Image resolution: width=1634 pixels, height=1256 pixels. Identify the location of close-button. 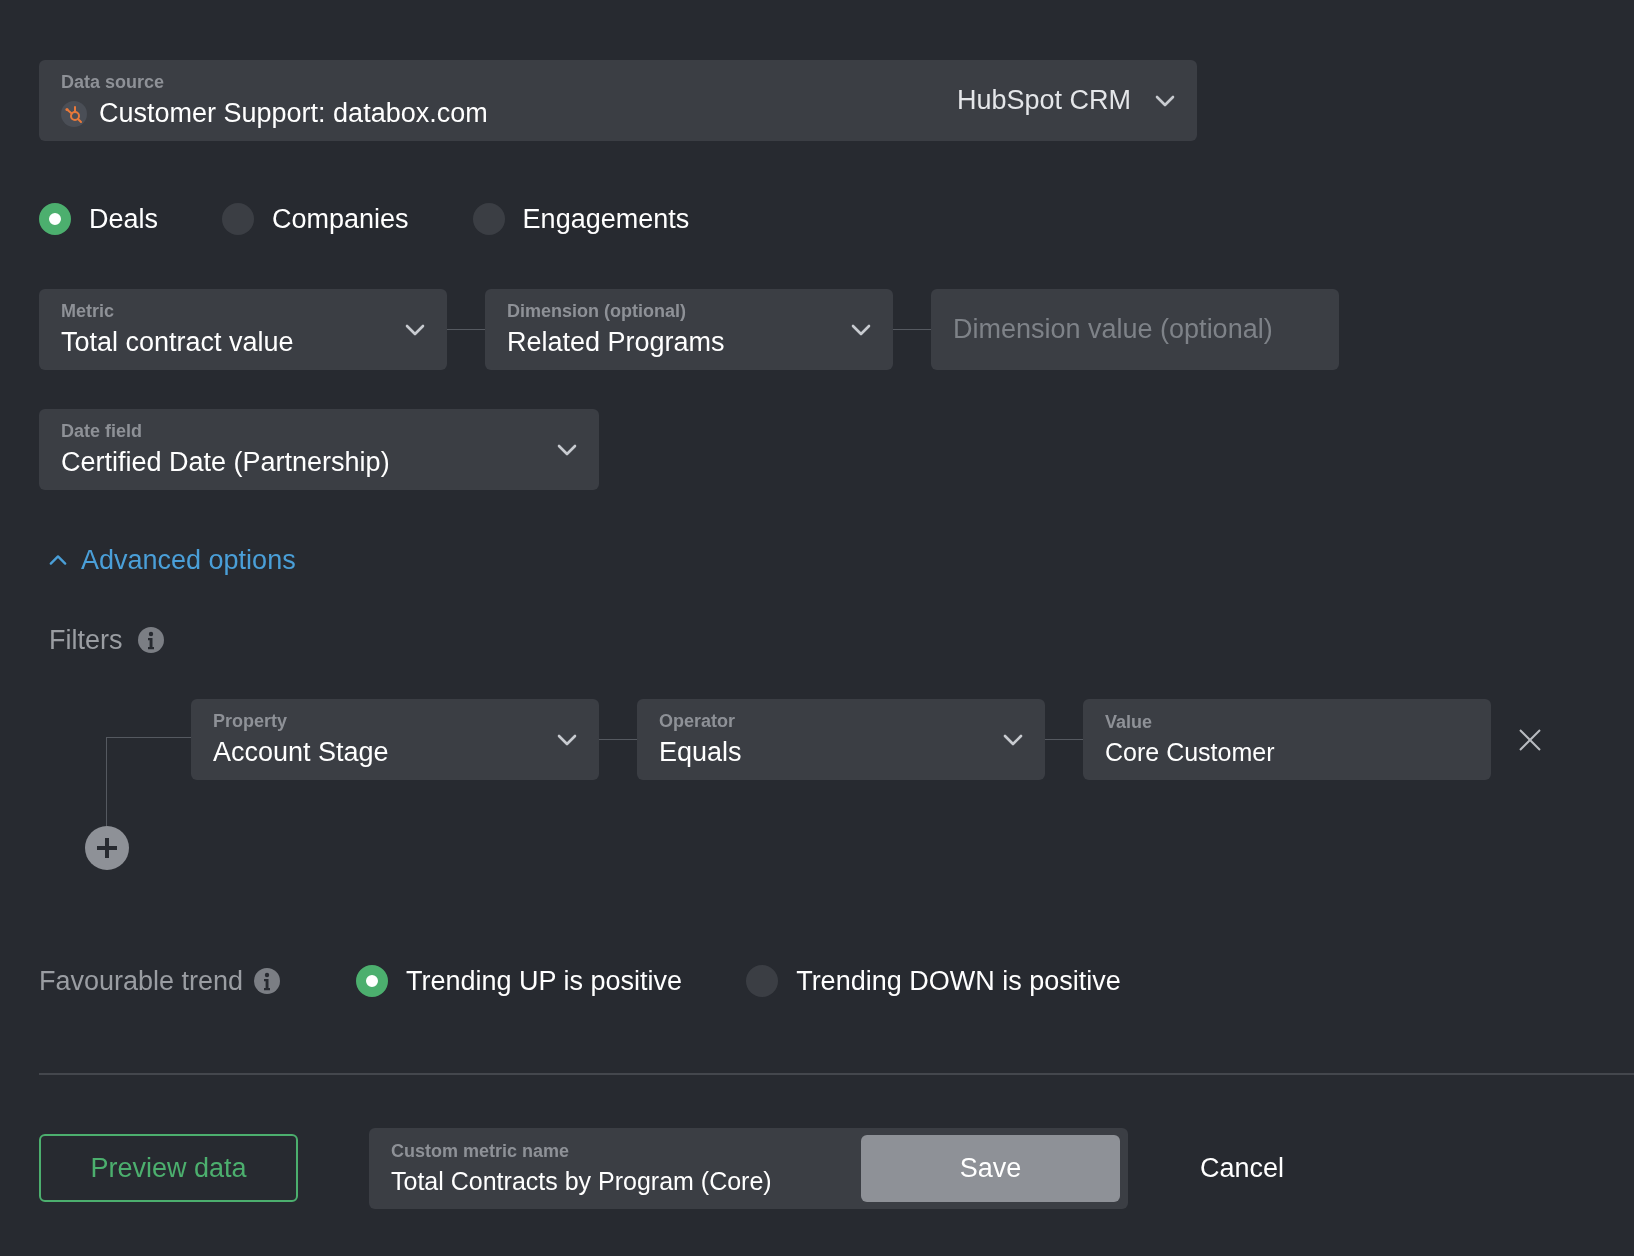
(1530, 739).